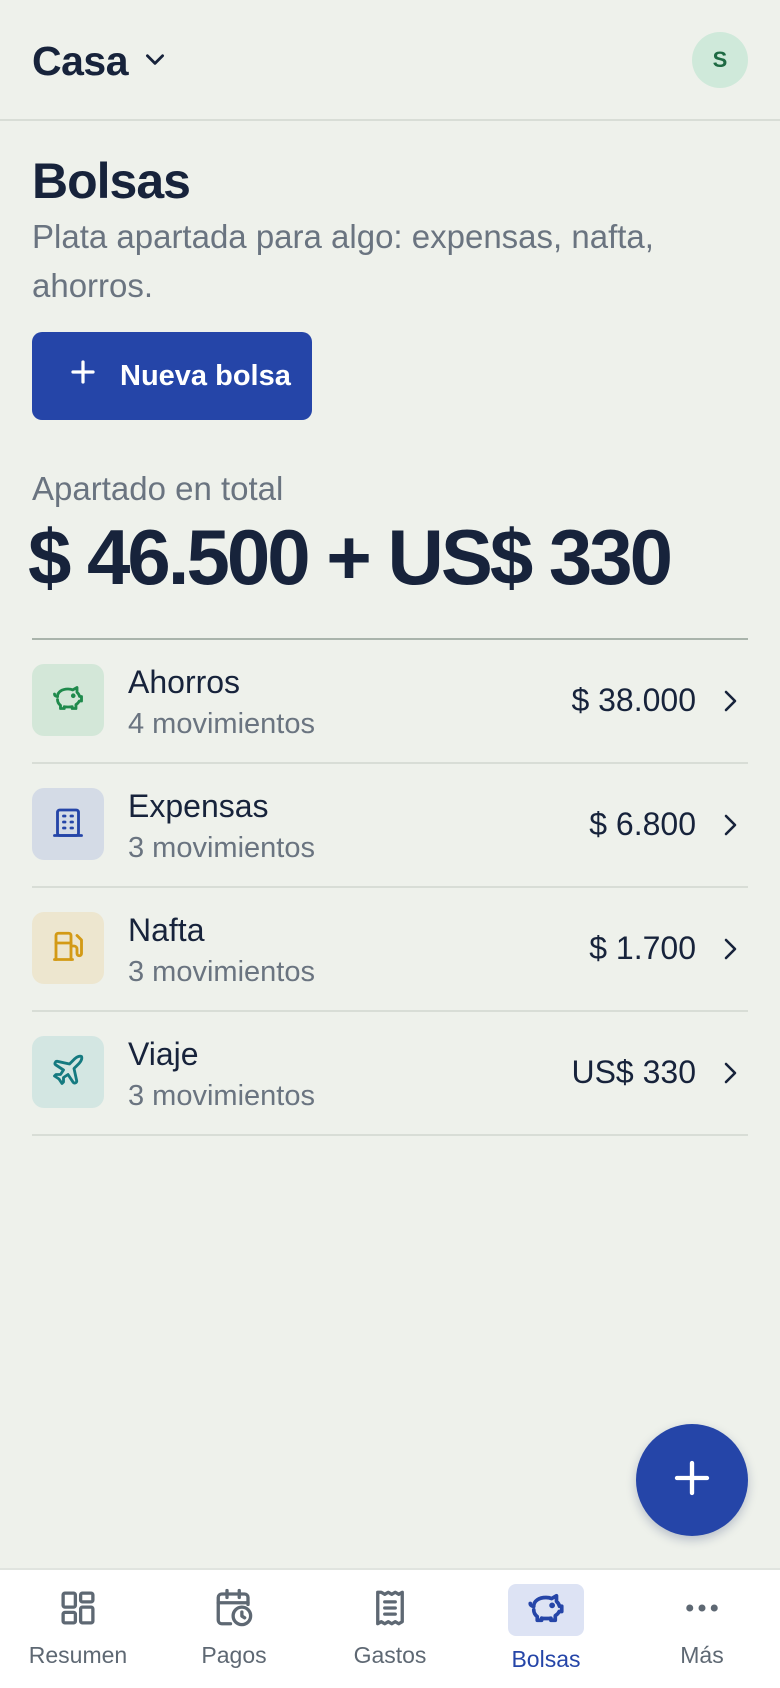 The width and height of the screenshot is (780, 1688). What do you see at coordinates (234, 1655) in the screenshot?
I see `nav-label: Pagos` at bounding box center [234, 1655].